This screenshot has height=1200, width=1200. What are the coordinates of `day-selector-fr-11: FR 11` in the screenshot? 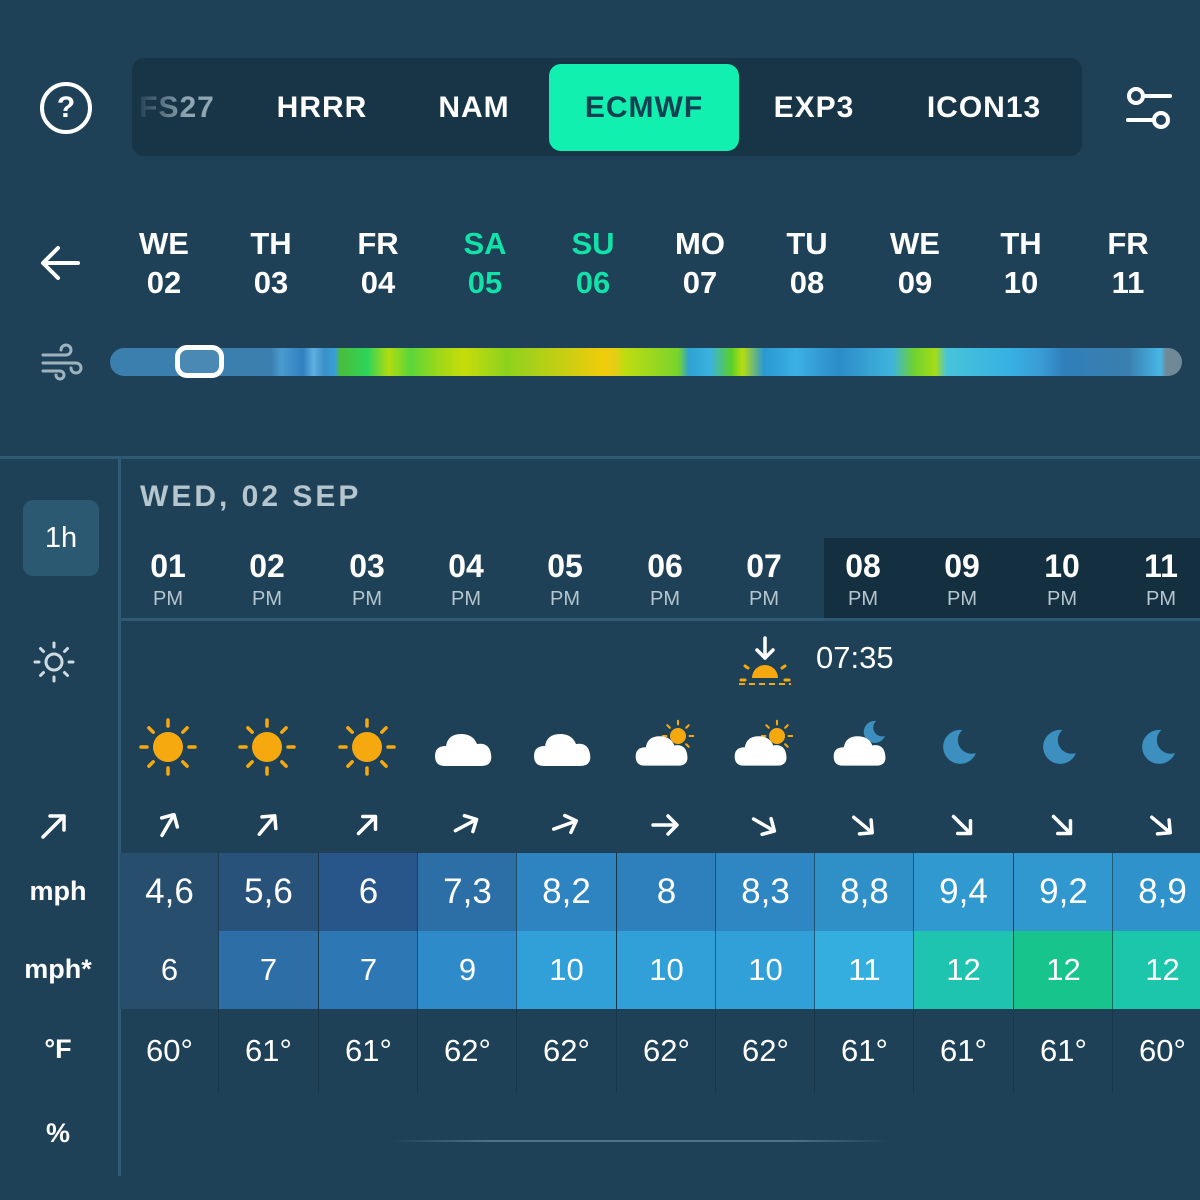 It's located at (1128, 263).